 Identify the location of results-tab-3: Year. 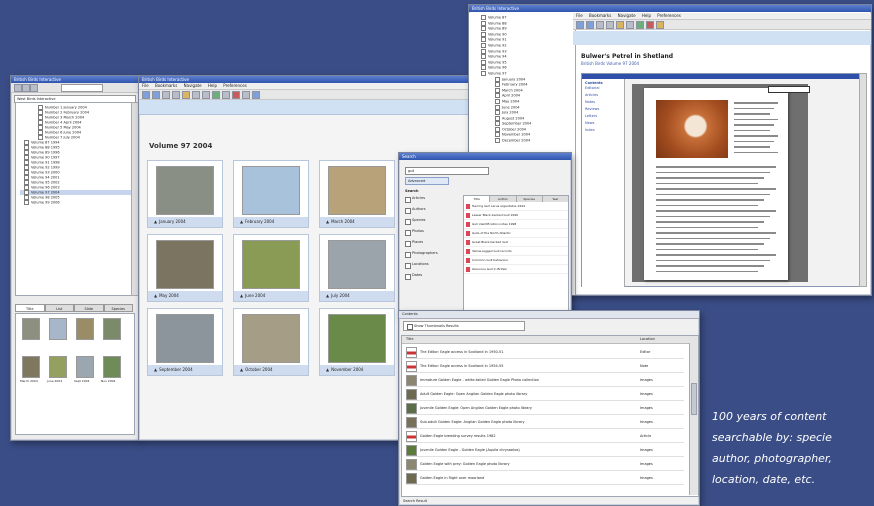
(555, 199).